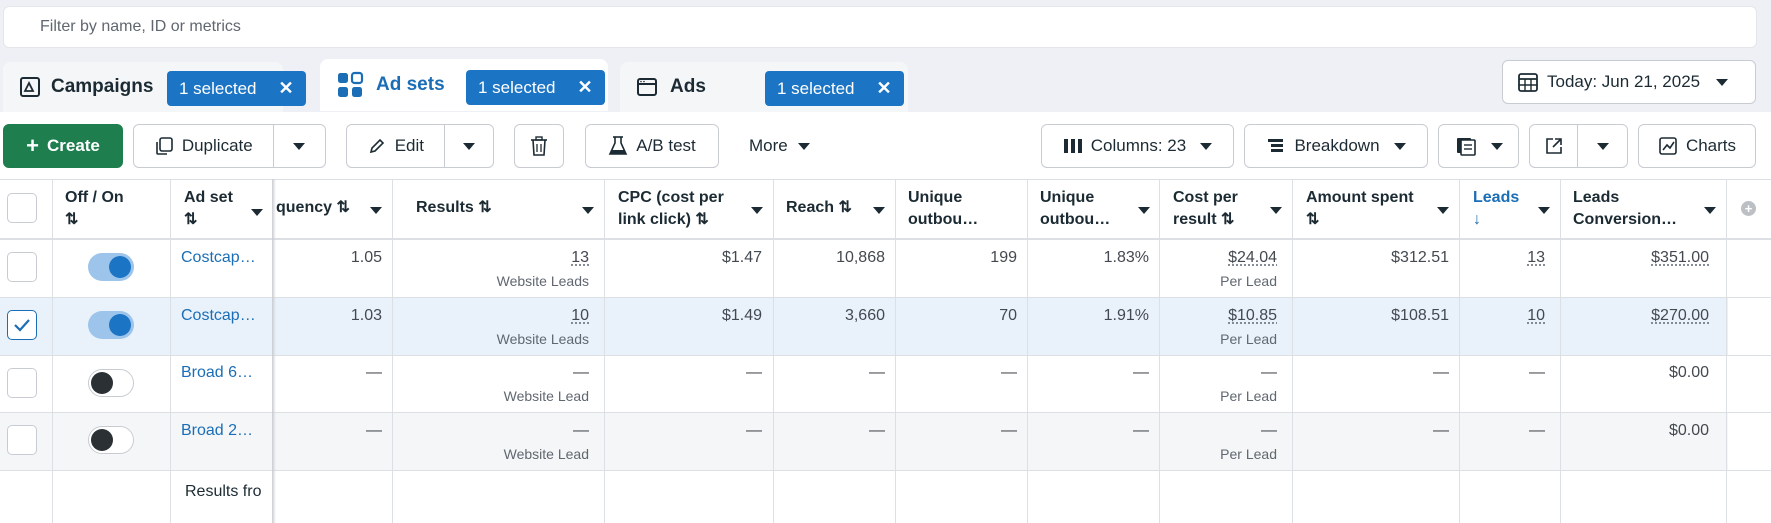 This screenshot has width=1771, height=523. What do you see at coordinates (236, 88) in the screenshot?
I see `campaigns-selected-badge: 1 selected ✕` at bounding box center [236, 88].